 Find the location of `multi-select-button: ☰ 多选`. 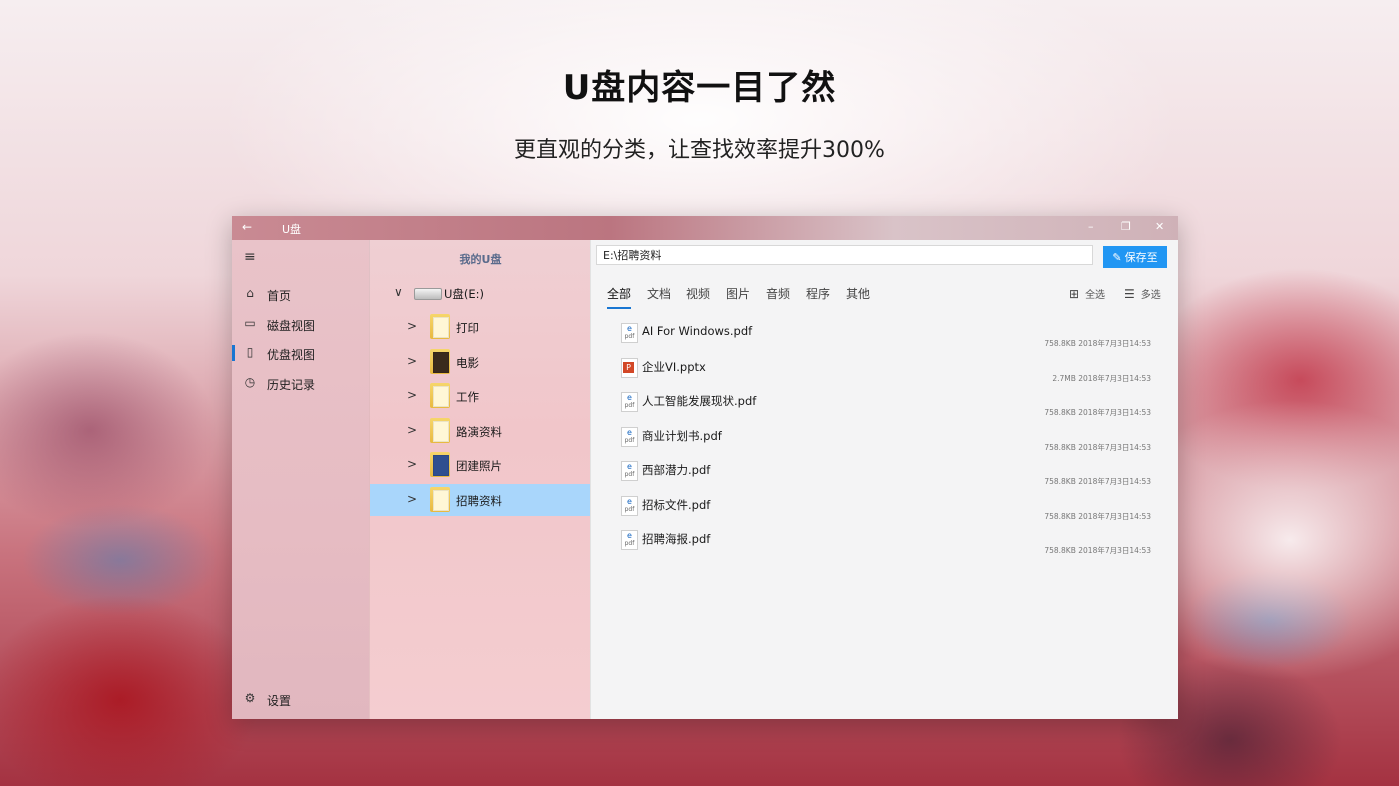

multi-select-button: ☰ 多选 is located at coordinates (1142, 293).